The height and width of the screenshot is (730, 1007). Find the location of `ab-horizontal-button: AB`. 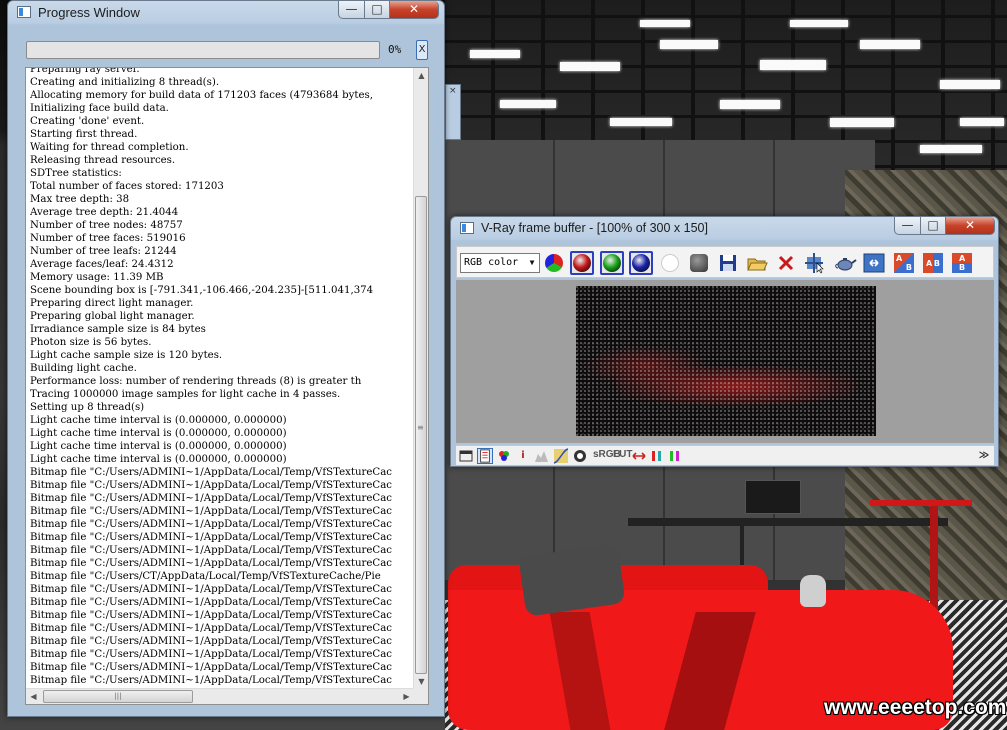

ab-horizontal-button: AB is located at coordinates (933, 263).